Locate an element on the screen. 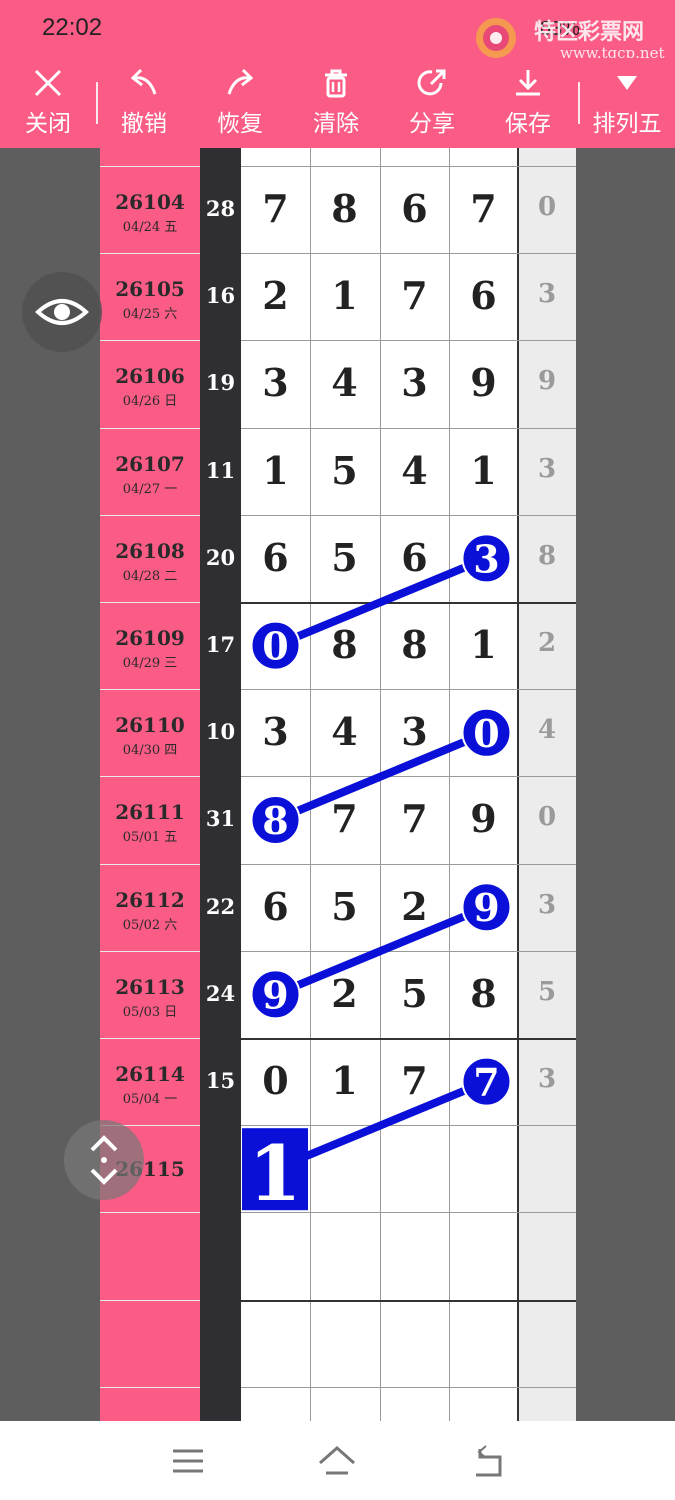 This screenshot has width=675, height=1500. close-label: 关闭 is located at coordinates (48, 124).